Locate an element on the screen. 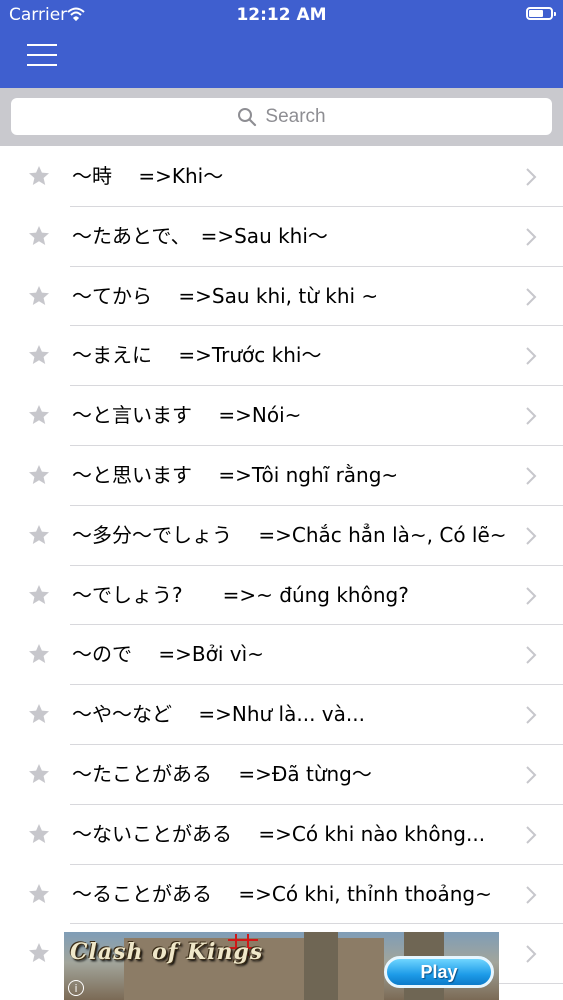 The width and height of the screenshot is (563, 1000). status-time: 12:12 AM is located at coordinates (281, 15).